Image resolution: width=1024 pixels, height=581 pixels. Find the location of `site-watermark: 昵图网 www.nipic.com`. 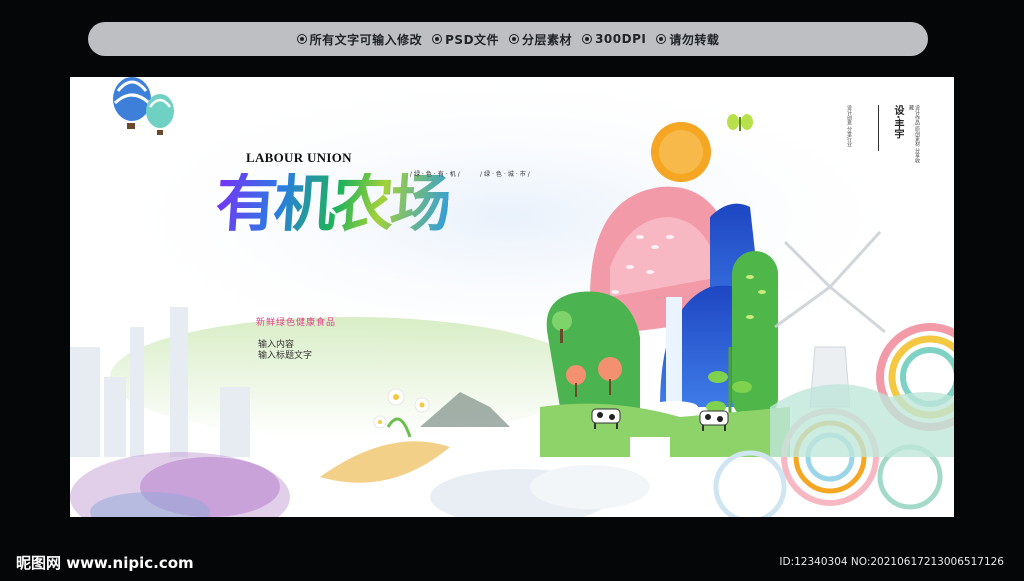

site-watermark: 昵图网 www.nipic.com is located at coordinates (105, 562).